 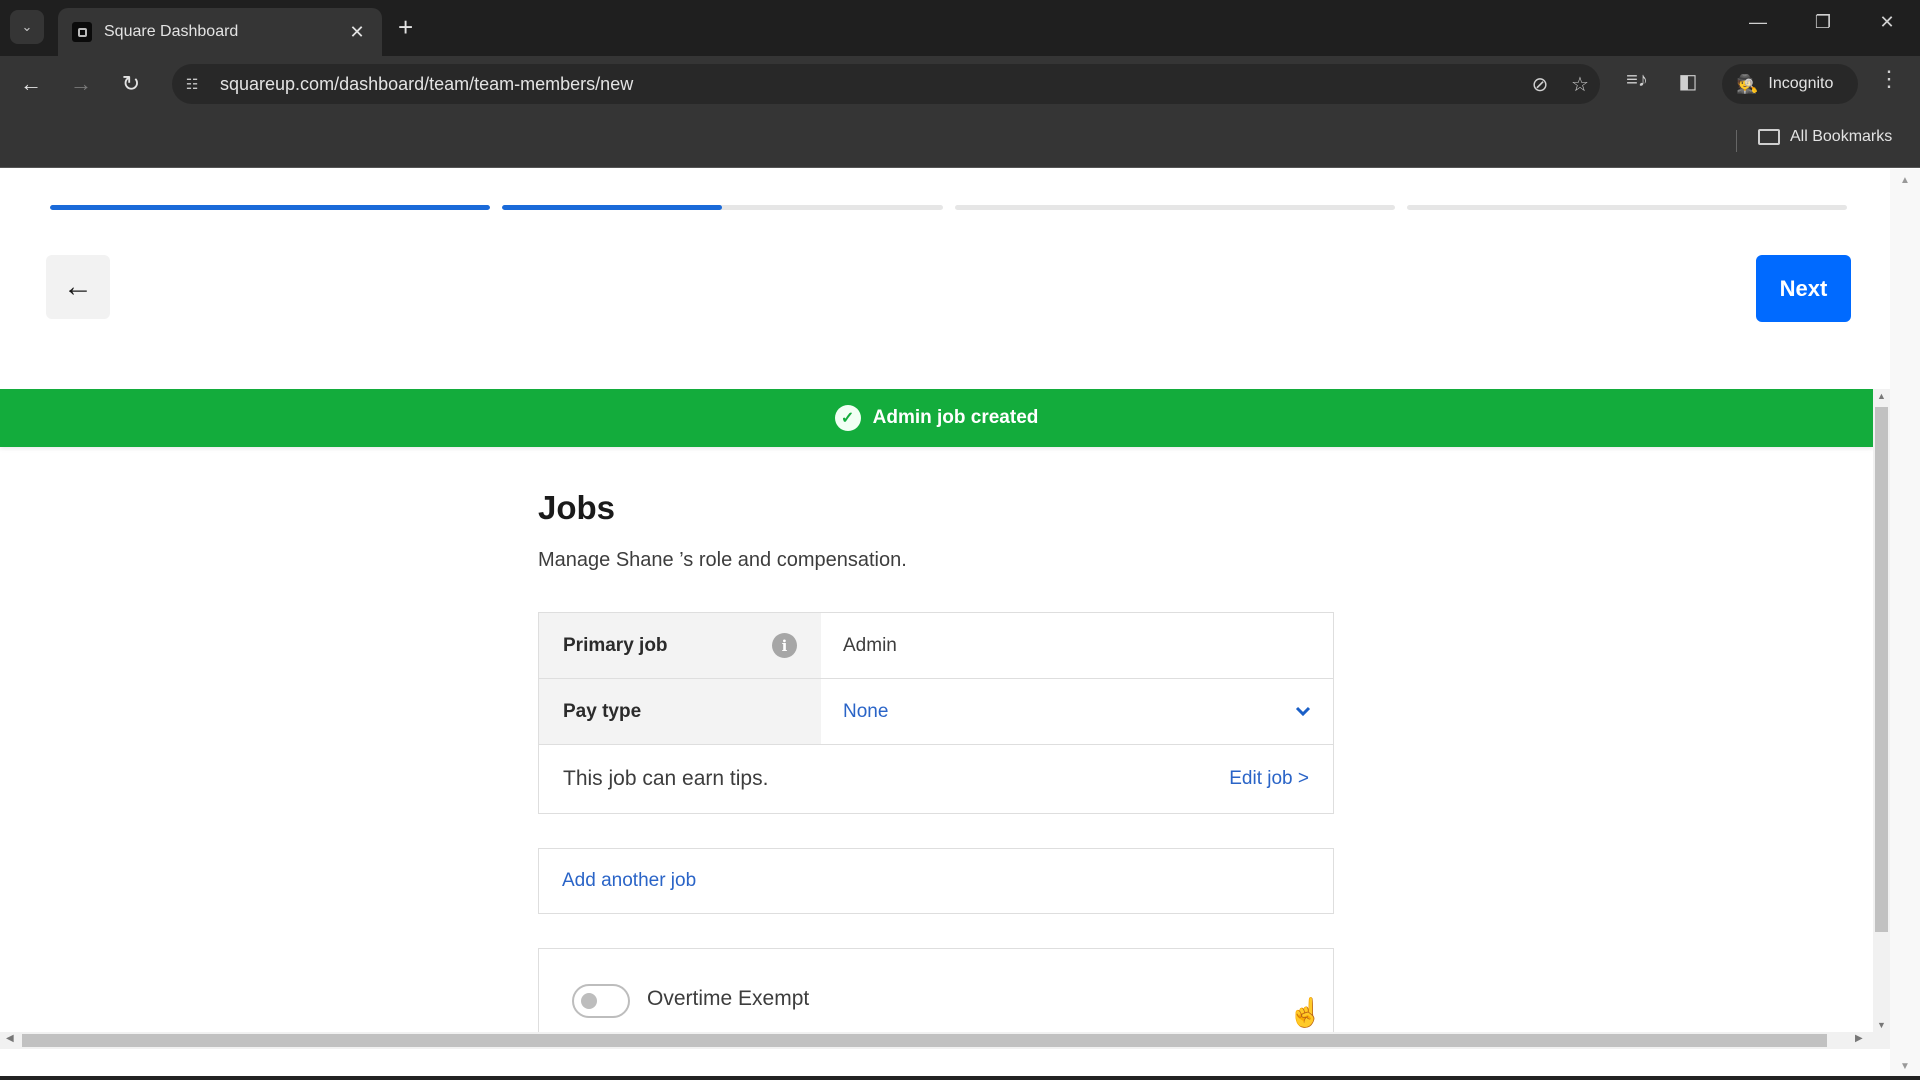 I want to click on tips-row: This job can earn tips. Edit job >, so click(x=936, y=779).